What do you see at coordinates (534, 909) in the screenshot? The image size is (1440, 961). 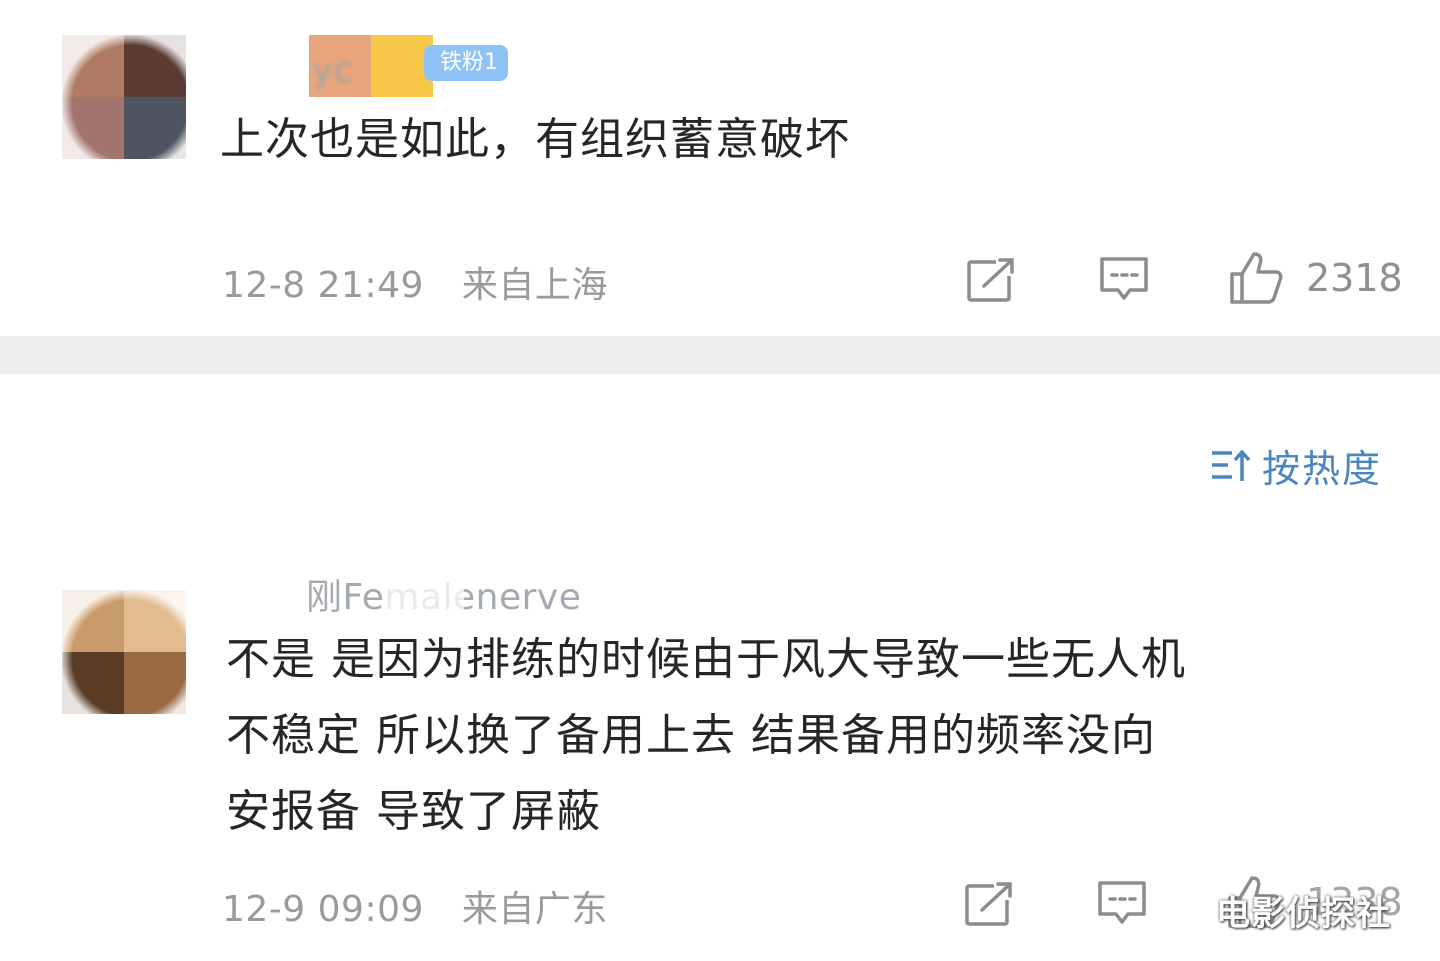 I see `comment-location: 来自广东` at bounding box center [534, 909].